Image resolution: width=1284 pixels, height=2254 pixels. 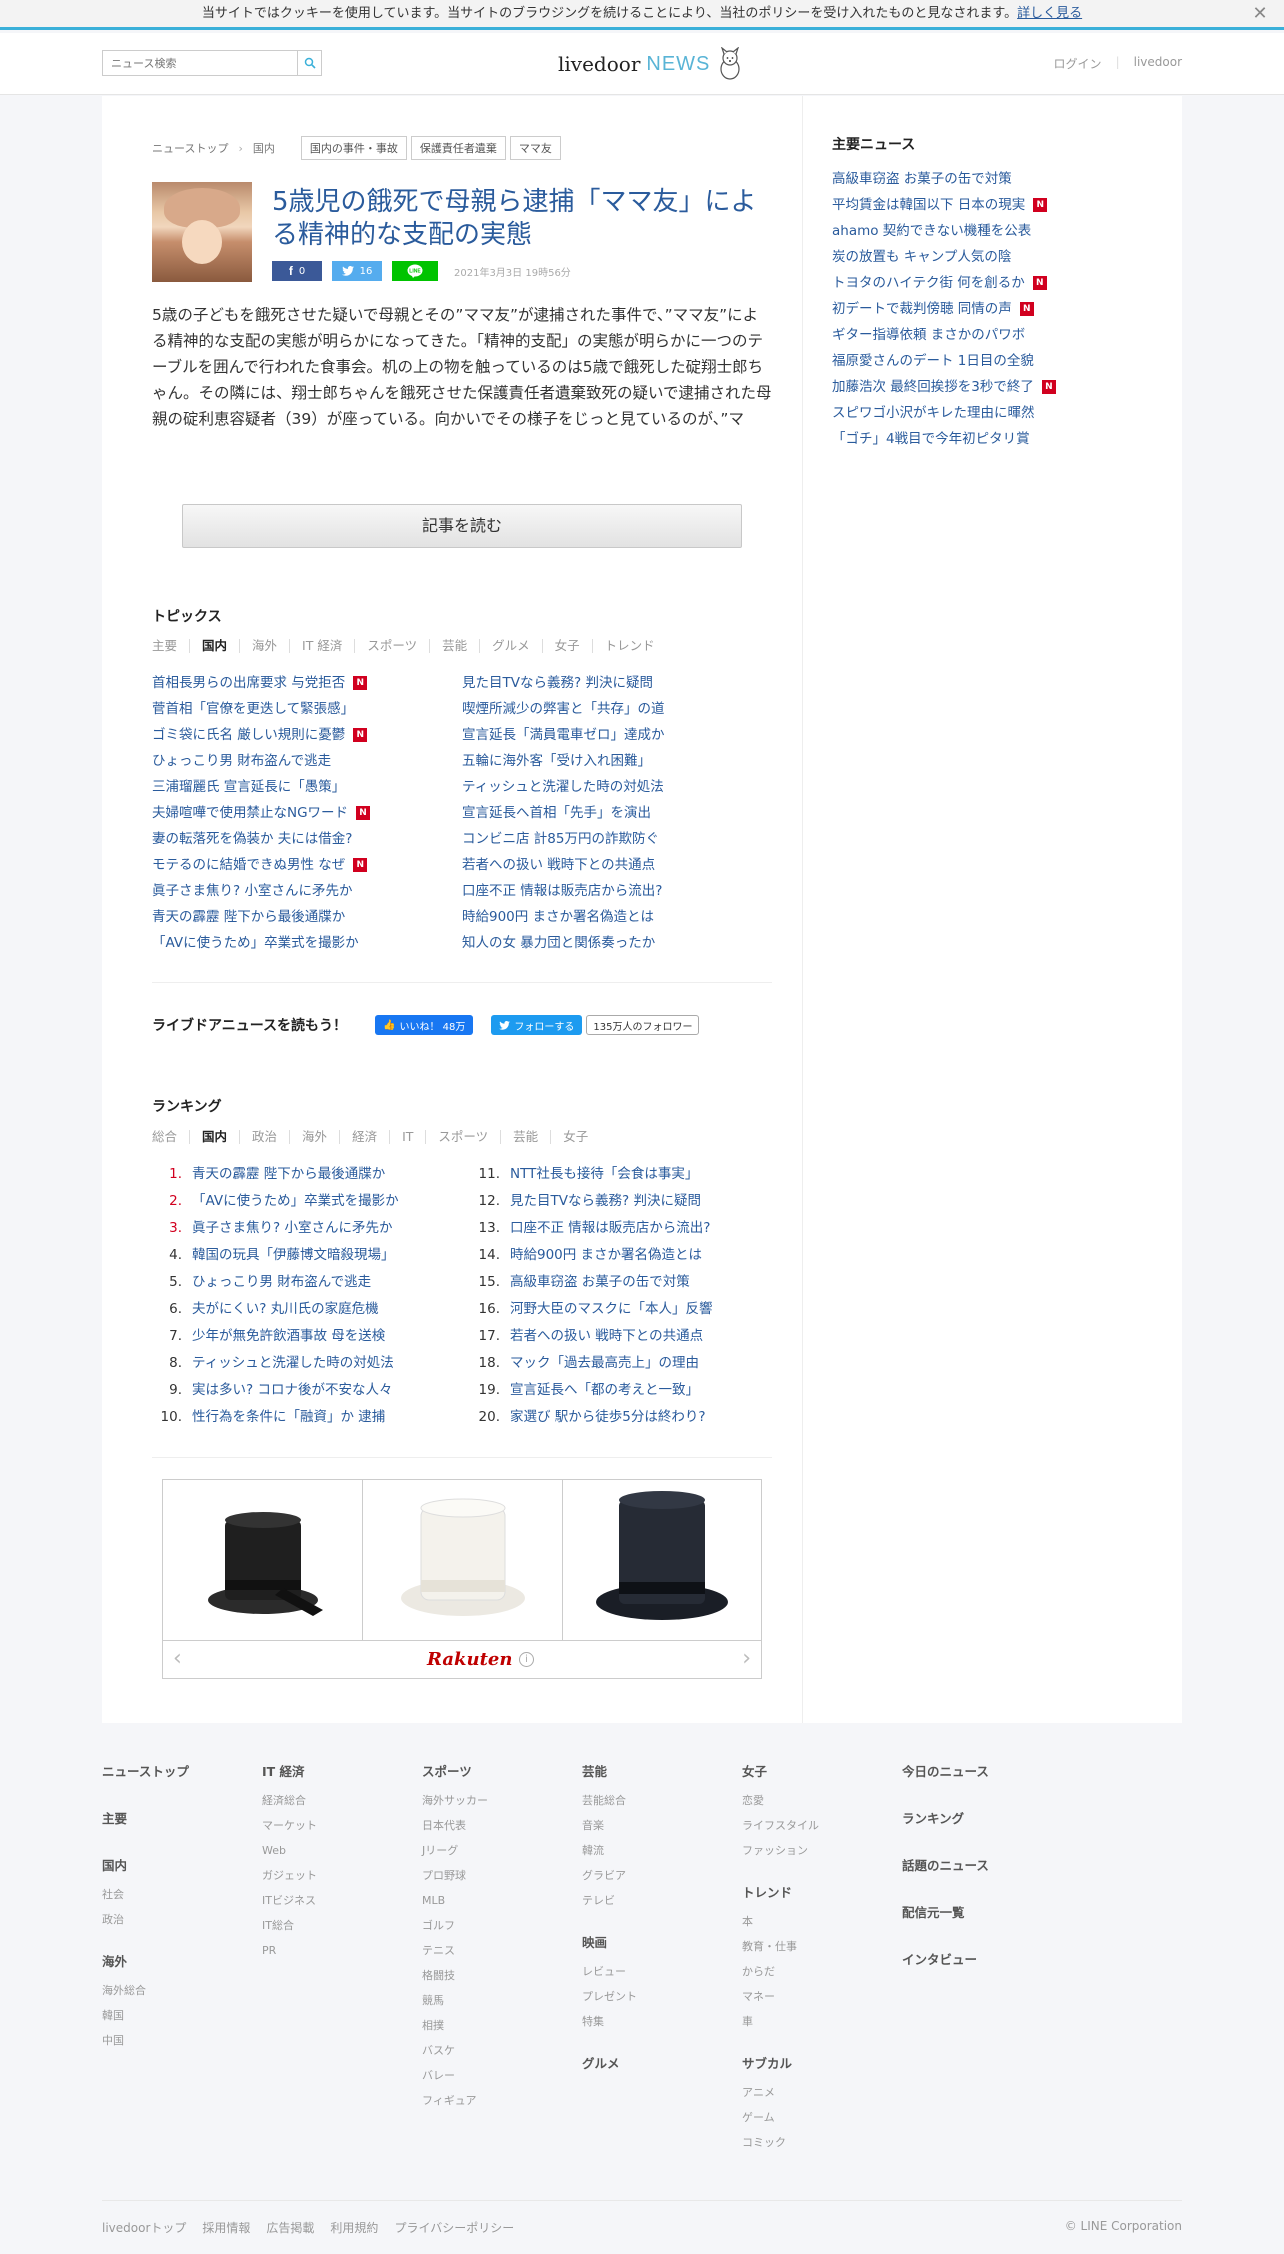 What do you see at coordinates (290, 2227) in the screenshot?
I see `footer-link: 広告掲載` at bounding box center [290, 2227].